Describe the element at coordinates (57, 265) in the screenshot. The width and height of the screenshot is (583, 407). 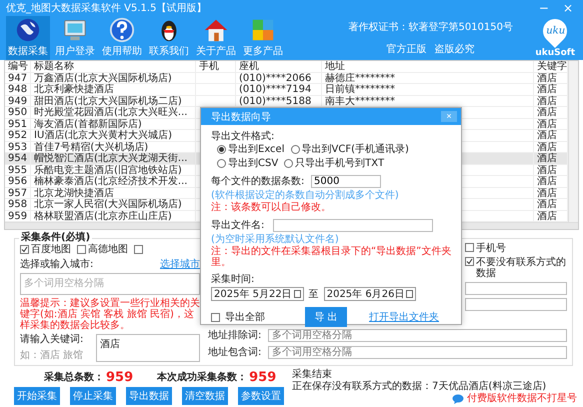
I see `field-label: 选择或输入城市:` at that location.